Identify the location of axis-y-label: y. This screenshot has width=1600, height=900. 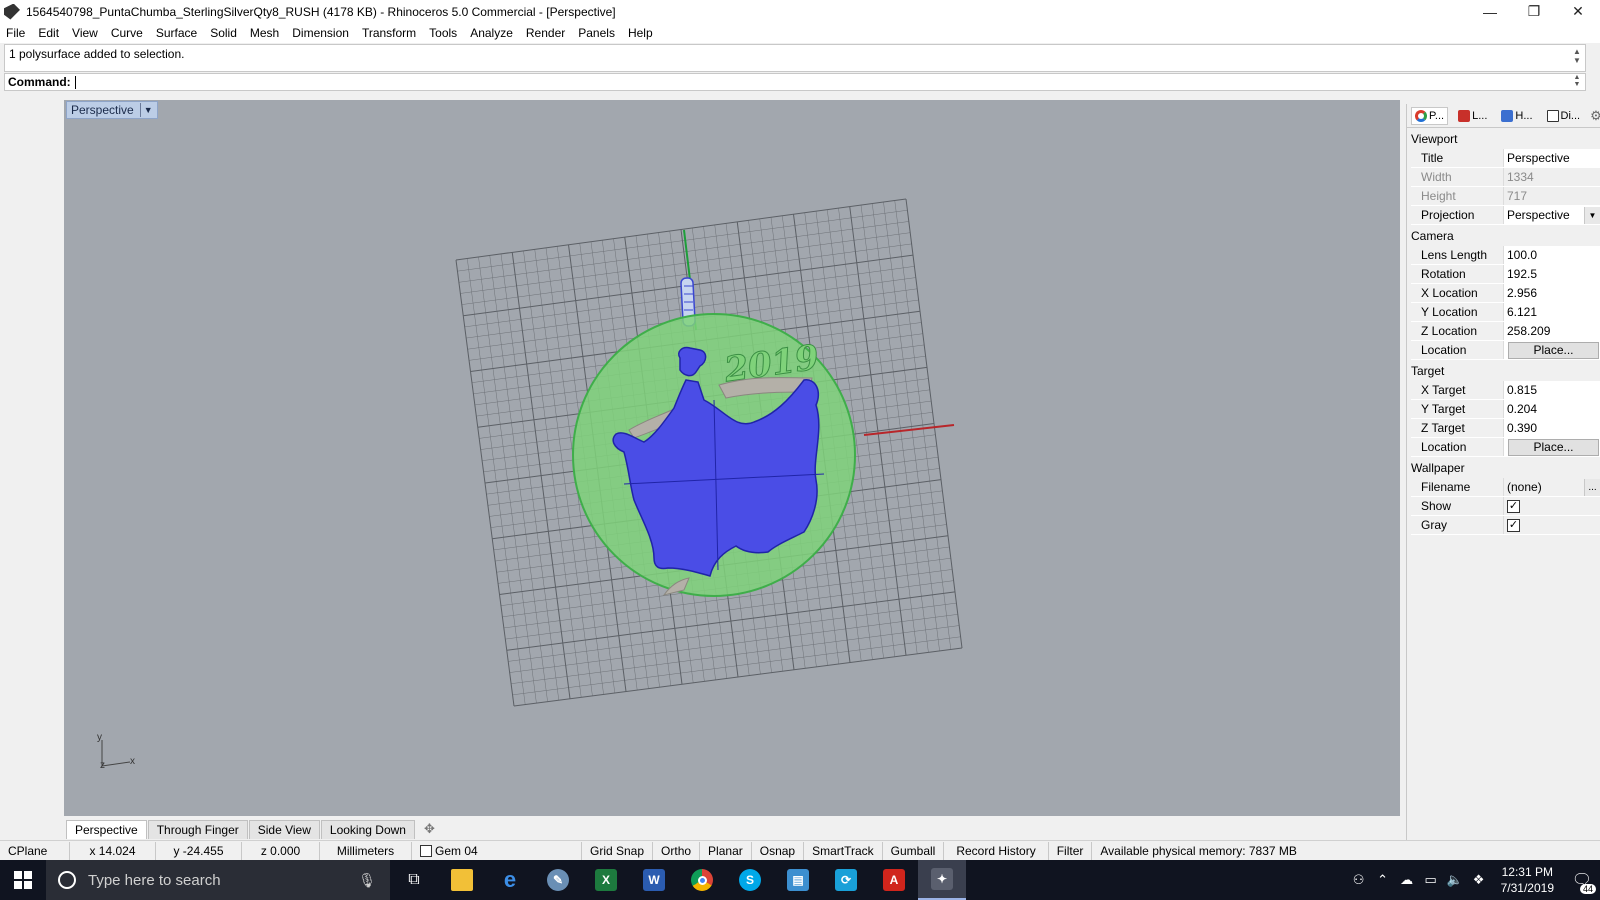
(99, 737).